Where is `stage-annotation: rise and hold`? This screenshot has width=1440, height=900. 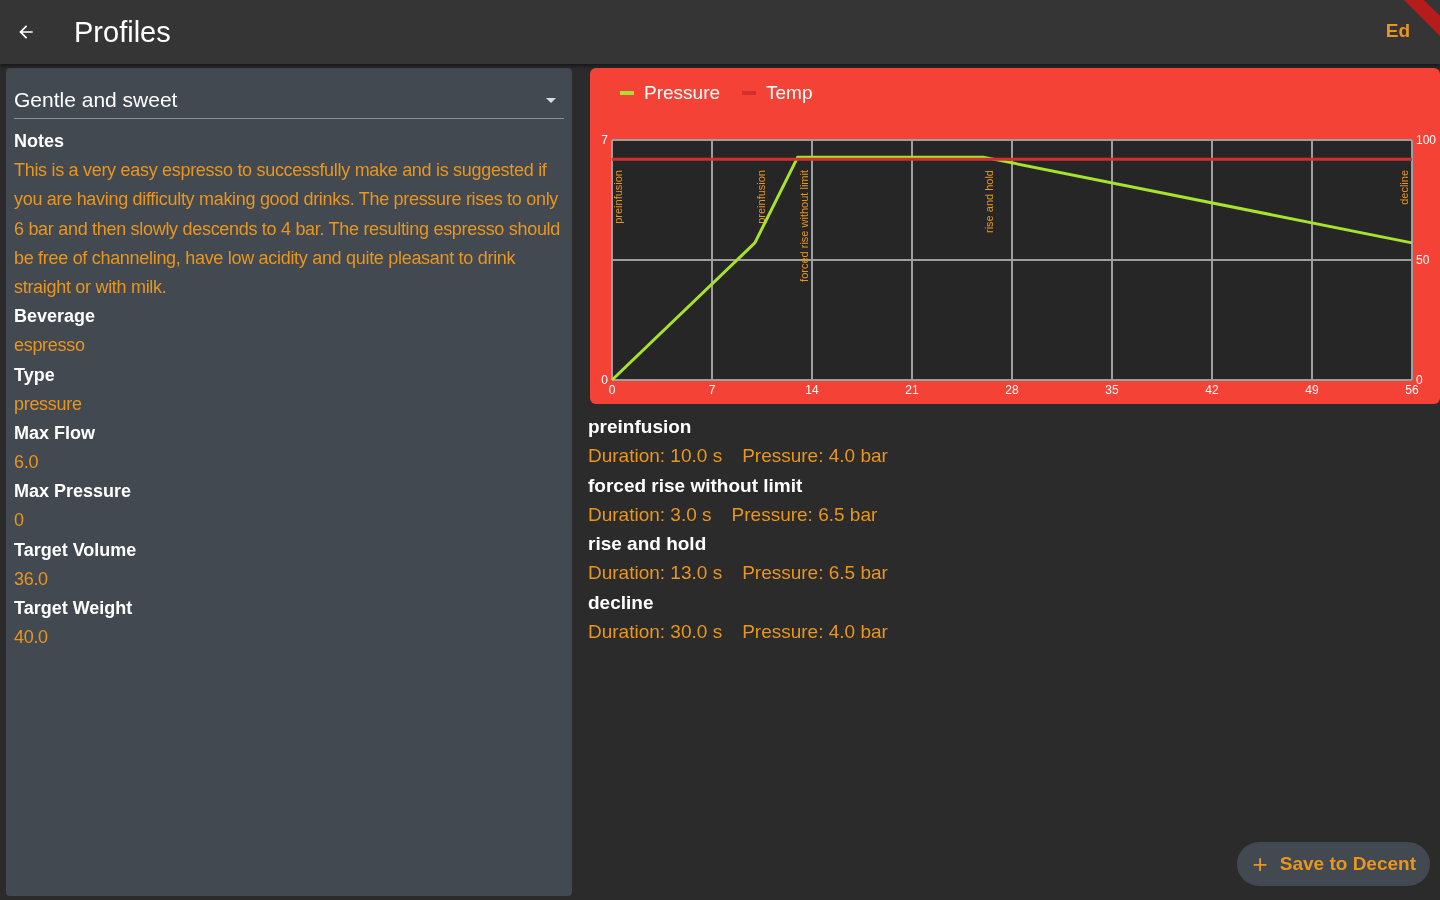 stage-annotation: rise and hold is located at coordinates (989, 201).